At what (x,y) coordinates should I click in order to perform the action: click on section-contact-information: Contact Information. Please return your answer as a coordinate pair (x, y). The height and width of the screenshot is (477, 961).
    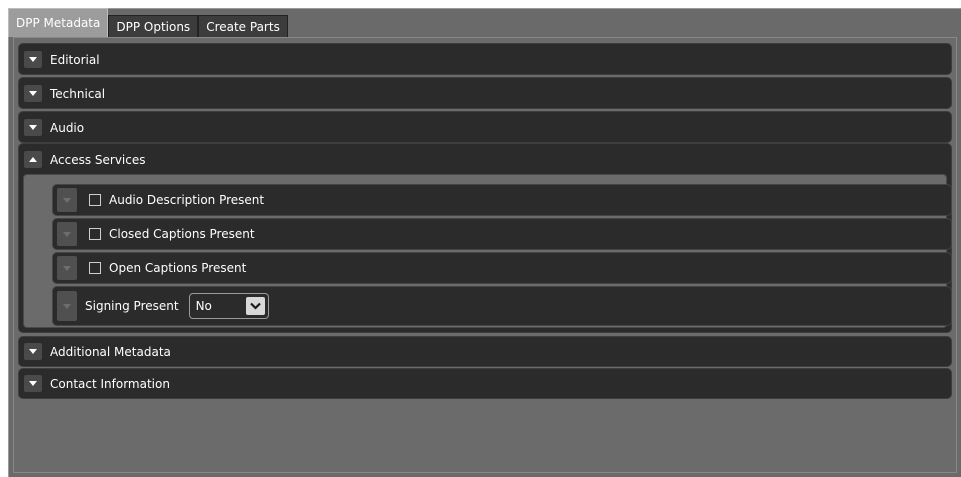
    Looking at the image, I should click on (485, 383).